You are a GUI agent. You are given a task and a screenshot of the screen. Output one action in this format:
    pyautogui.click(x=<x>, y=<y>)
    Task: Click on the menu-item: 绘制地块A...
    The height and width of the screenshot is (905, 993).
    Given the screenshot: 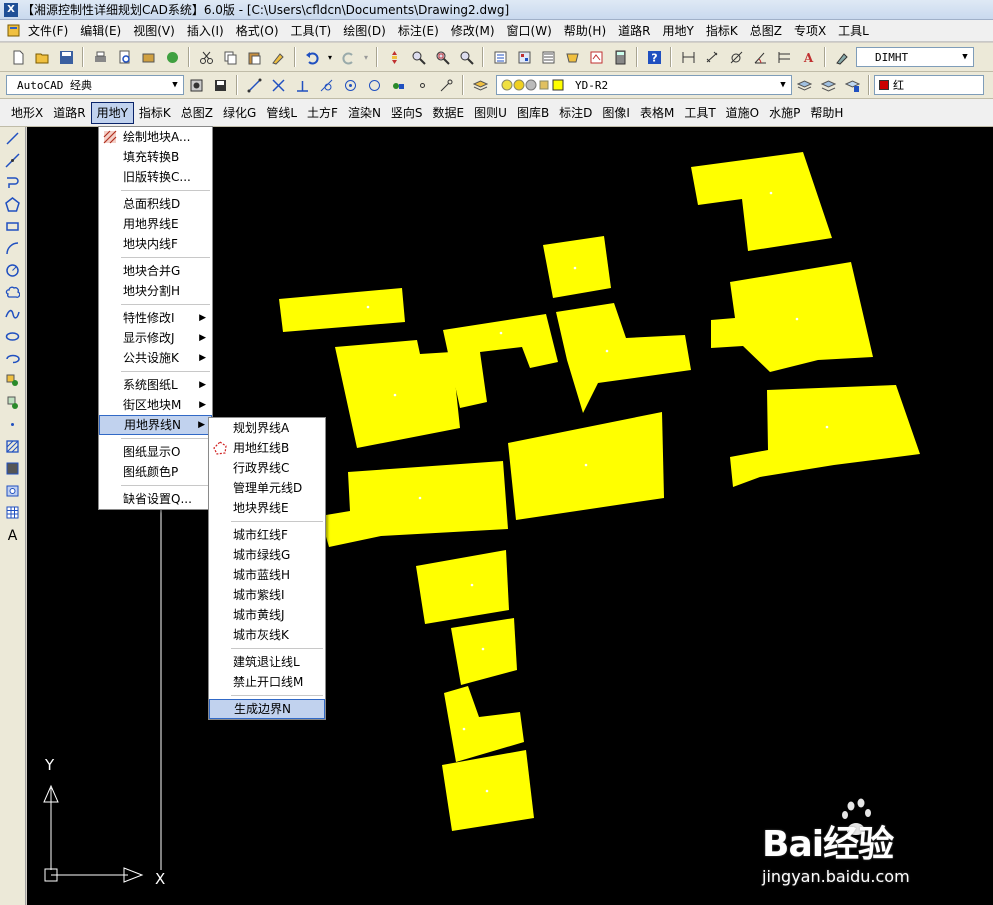 What is the action you would take?
    pyautogui.click(x=155, y=137)
    